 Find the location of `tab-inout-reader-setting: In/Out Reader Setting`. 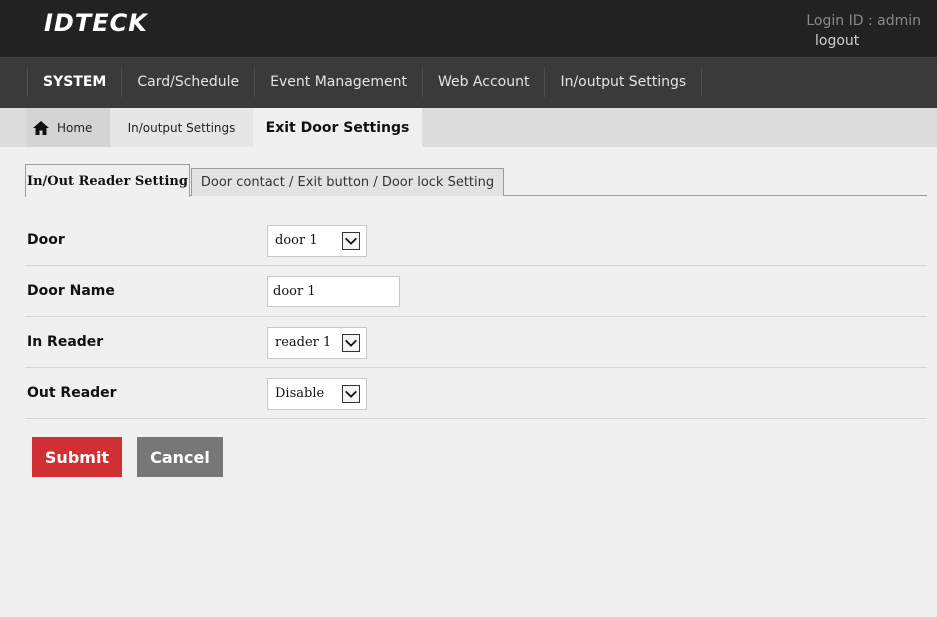

tab-inout-reader-setting: In/Out Reader Setting is located at coordinates (107, 180).